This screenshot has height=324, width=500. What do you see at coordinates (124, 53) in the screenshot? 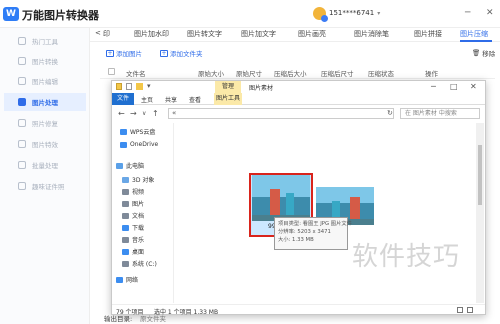
I see `add-image-button: + 添加图片` at bounding box center [124, 53].